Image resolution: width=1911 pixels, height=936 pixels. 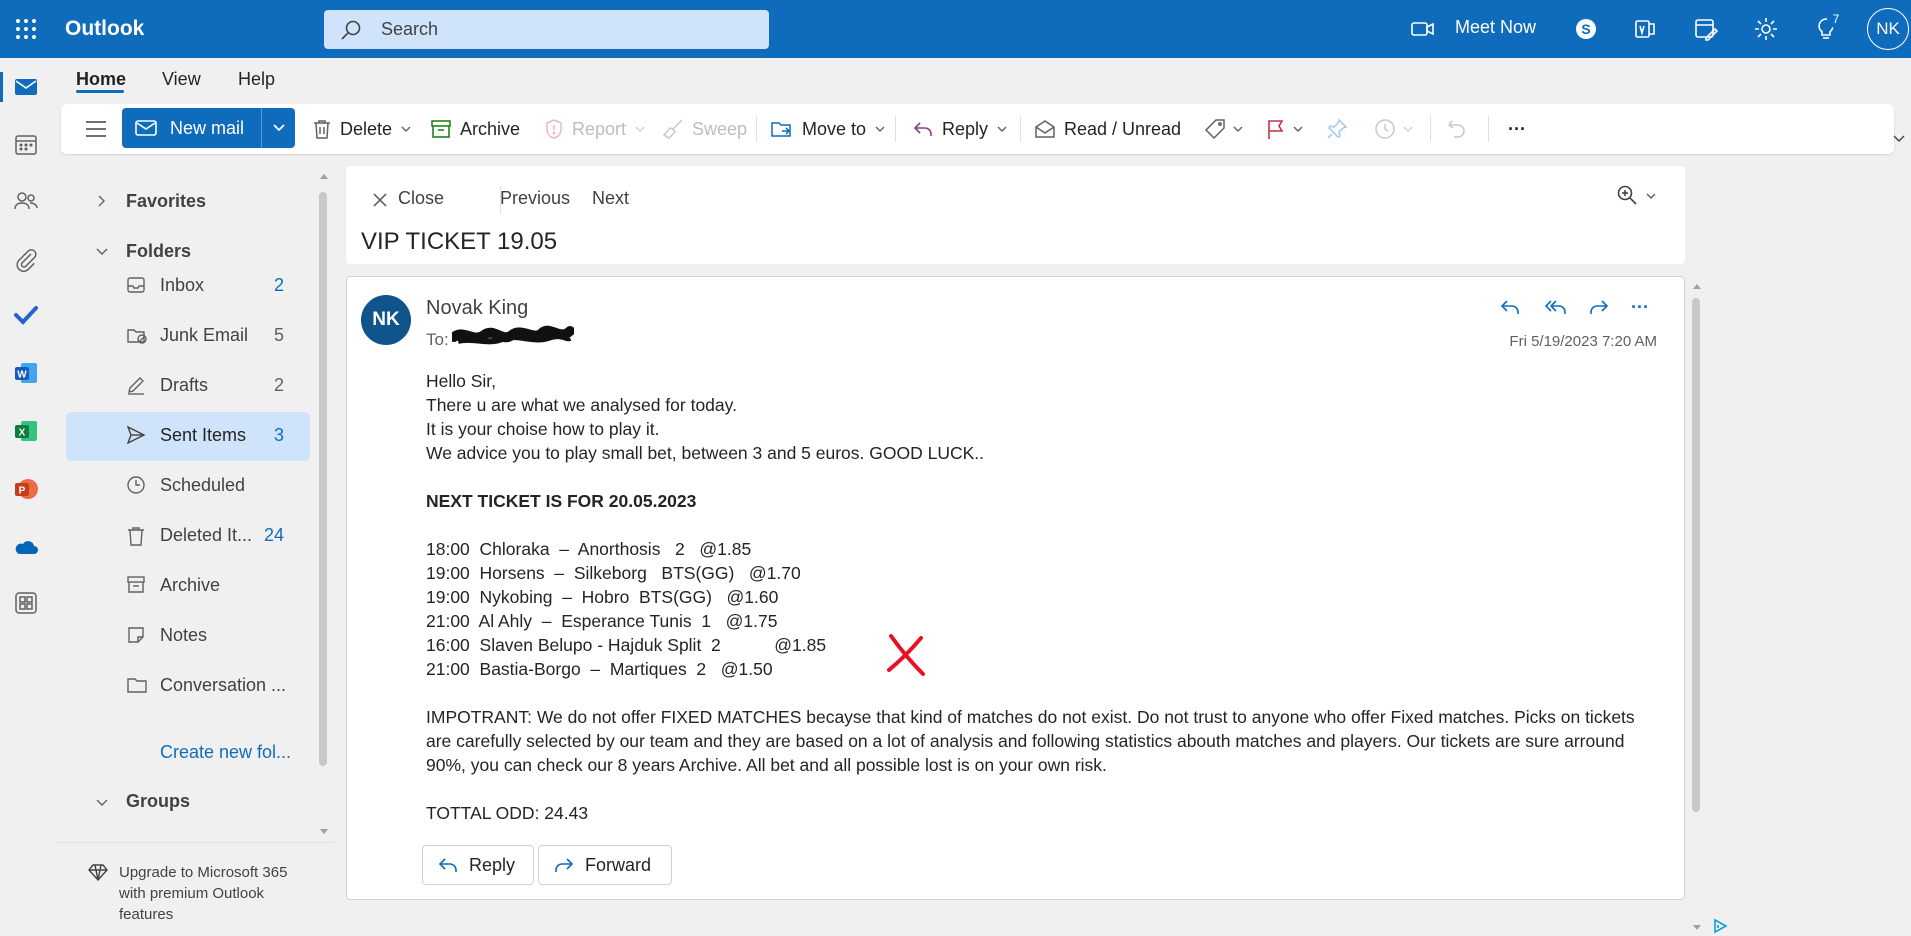 I want to click on search-input: Search, so click(x=409, y=29).